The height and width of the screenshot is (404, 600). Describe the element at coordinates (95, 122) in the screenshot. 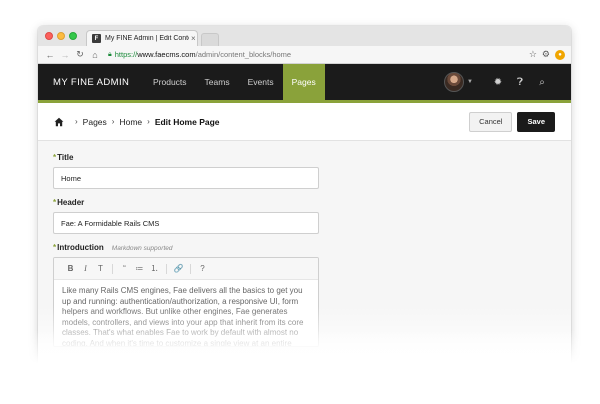

I see `breadcrumb-pages: Pages` at that location.